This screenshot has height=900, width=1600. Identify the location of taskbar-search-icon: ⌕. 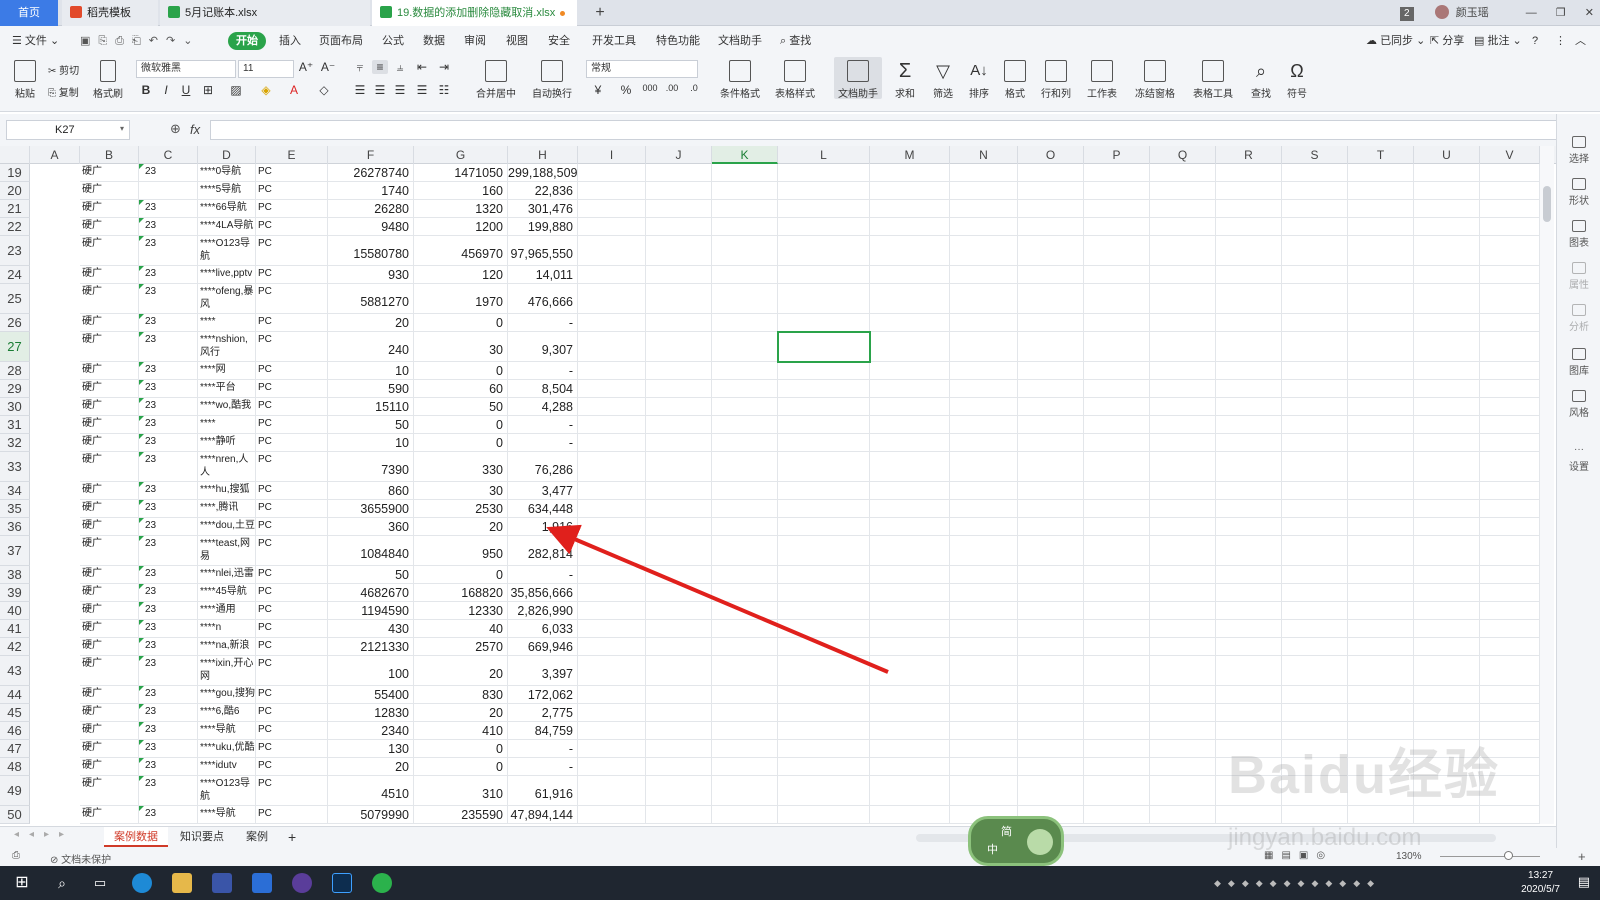
(62, 883).